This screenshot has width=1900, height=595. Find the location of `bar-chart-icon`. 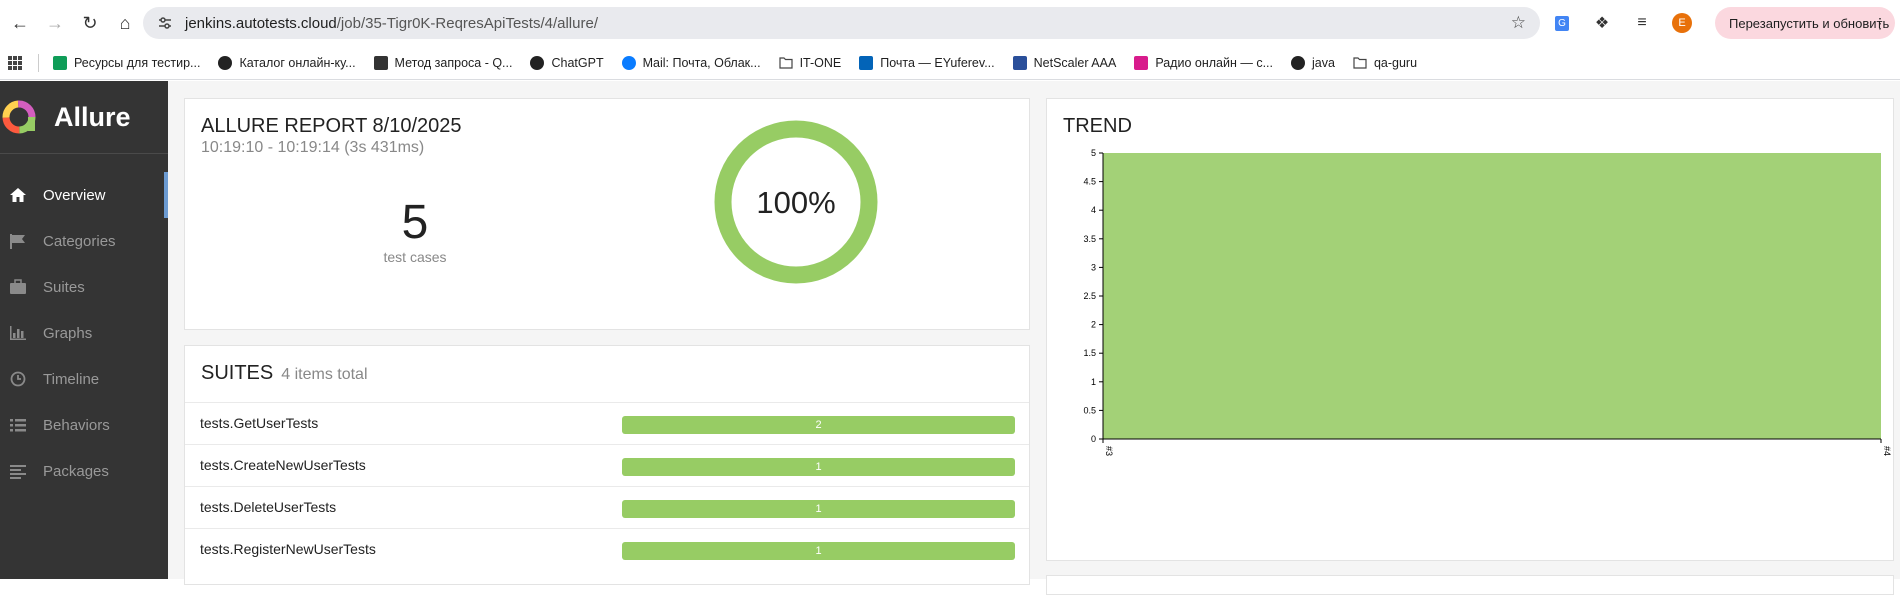

bar-chart-icon is located at coordinates (18, 333).